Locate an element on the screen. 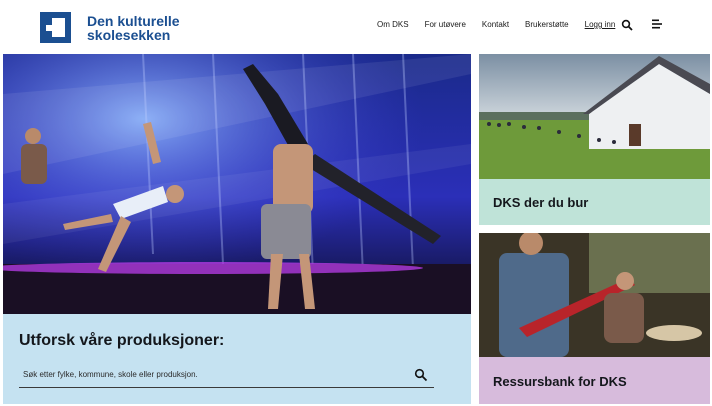  logo-line-1: Den kulturelle is located at coordinates (133, 20).